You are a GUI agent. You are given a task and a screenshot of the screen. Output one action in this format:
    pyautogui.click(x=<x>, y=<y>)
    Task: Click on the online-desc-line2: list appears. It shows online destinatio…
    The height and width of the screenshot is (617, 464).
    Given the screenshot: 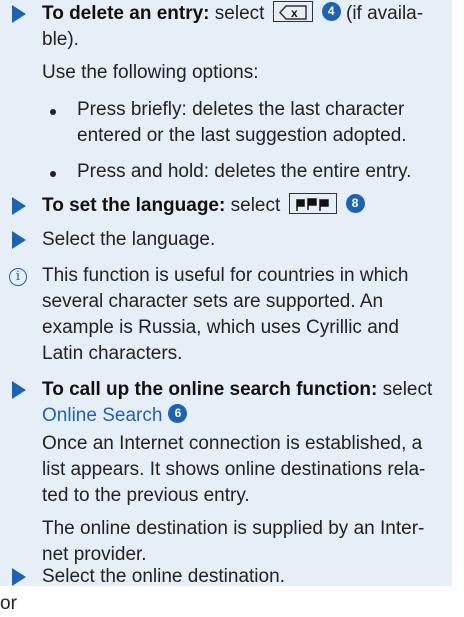 What is the action you would take?
    pyautogui.click(x=234, y=469)
    